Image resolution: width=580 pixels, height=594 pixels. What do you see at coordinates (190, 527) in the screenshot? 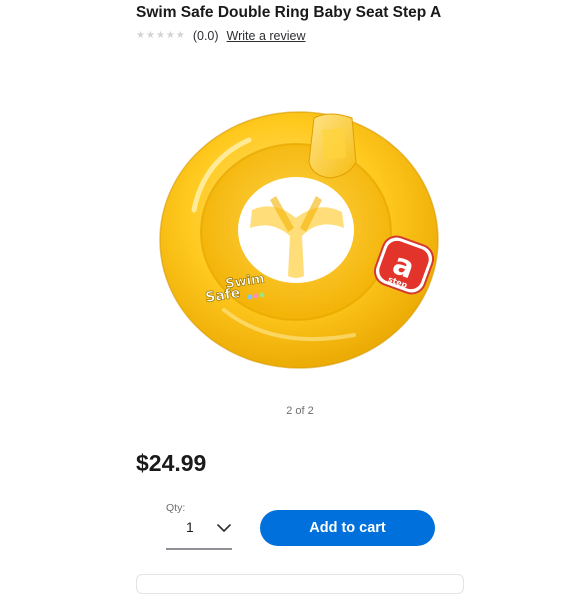
I see `qty-value: 1` at bounding box center [190, 527].